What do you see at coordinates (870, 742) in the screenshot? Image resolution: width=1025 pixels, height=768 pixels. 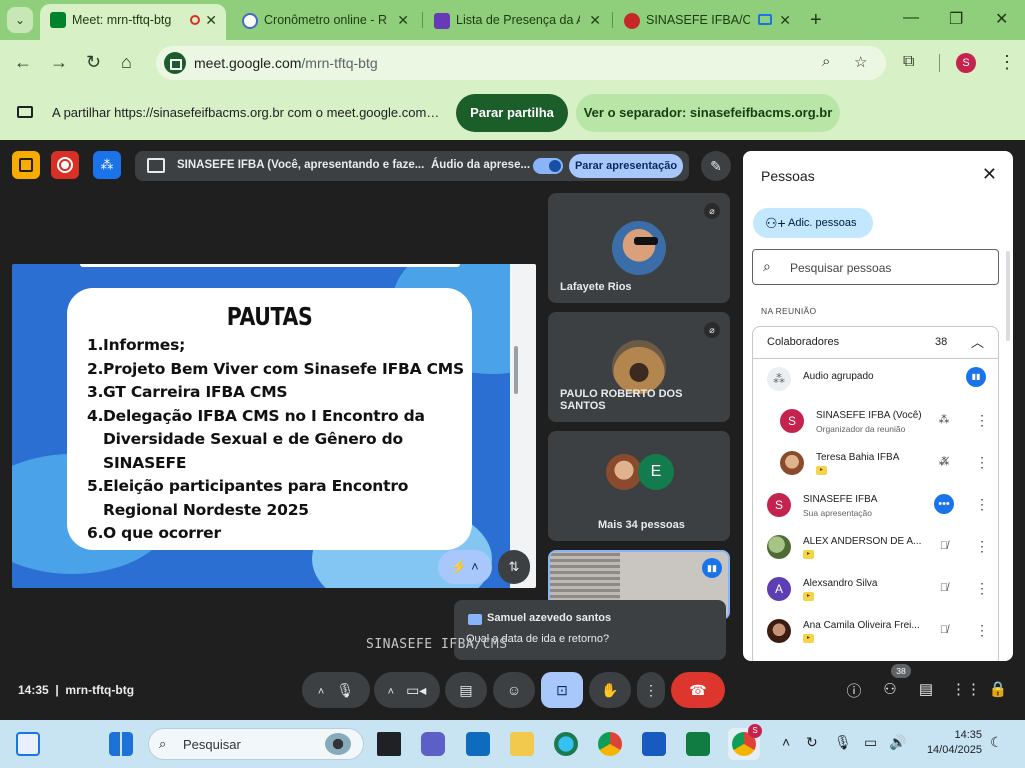 I see `tray-network-icon: ▭` at bounding box center [870, 742].